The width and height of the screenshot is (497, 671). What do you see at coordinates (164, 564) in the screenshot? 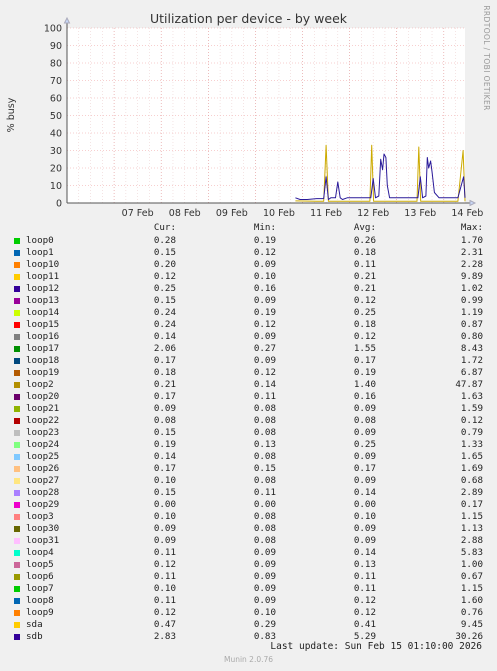
I see `legend-value-cur: 0.12` at bounding box center [164, 564].